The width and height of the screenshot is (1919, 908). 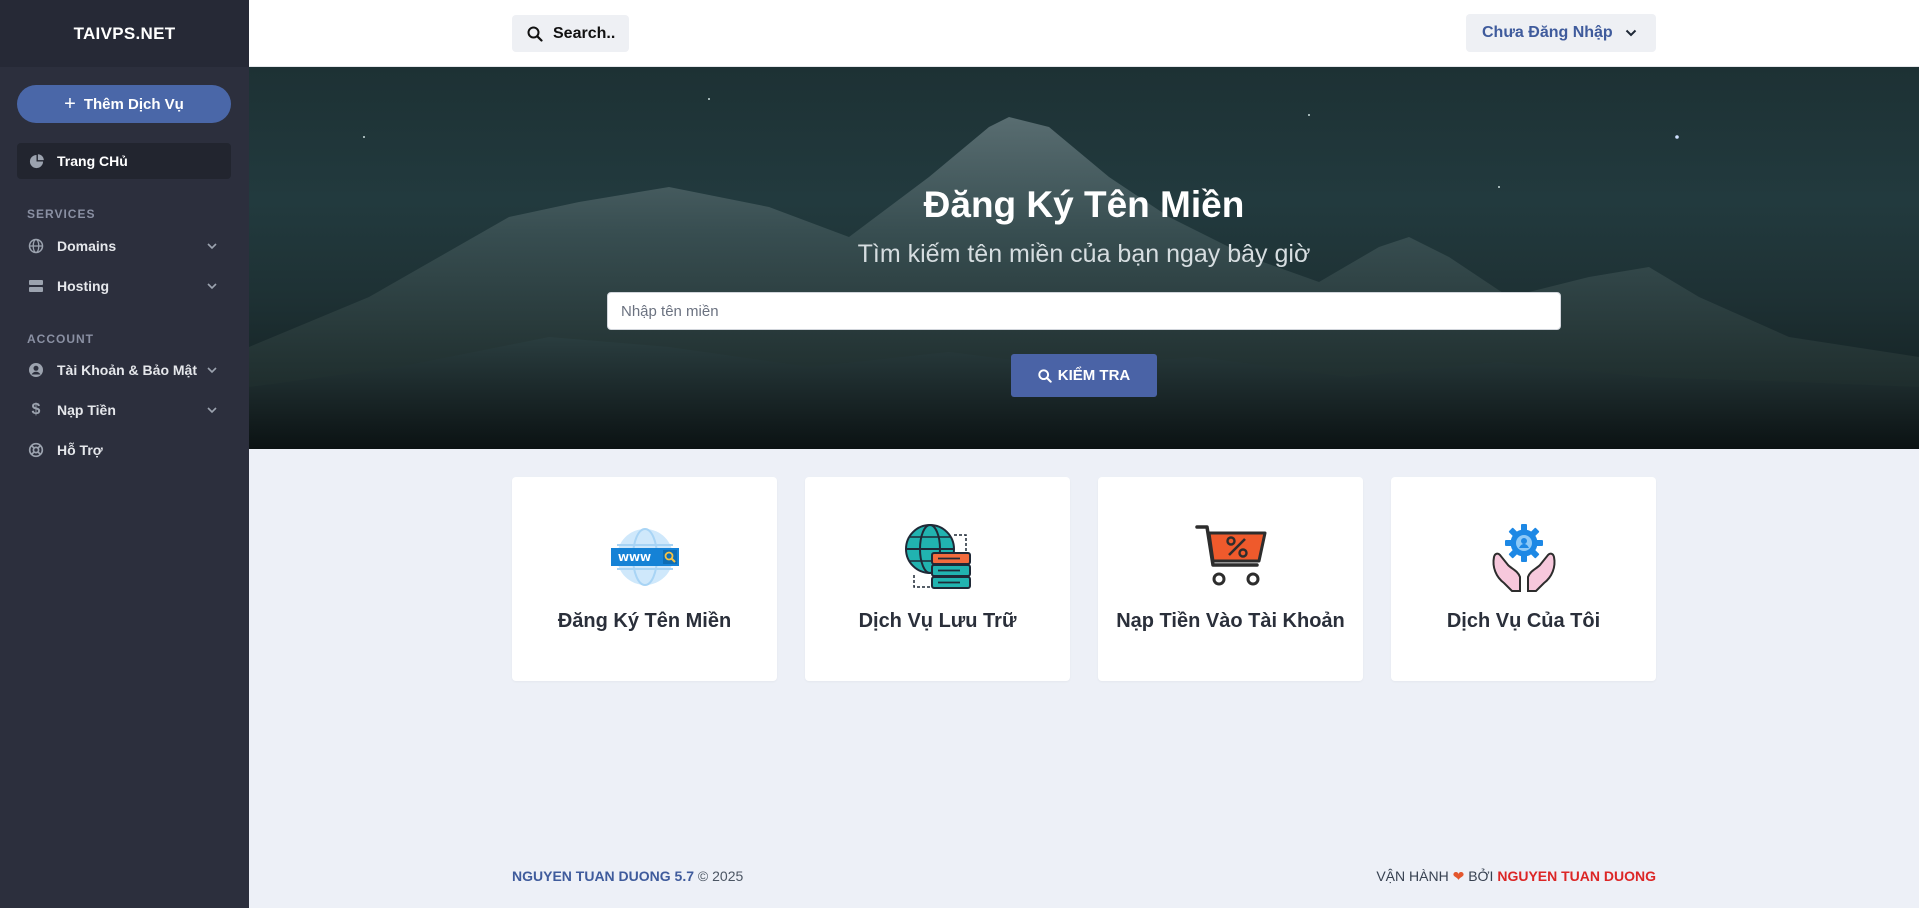 I want to click on globe-server-icon, so click(x=937, y=557).